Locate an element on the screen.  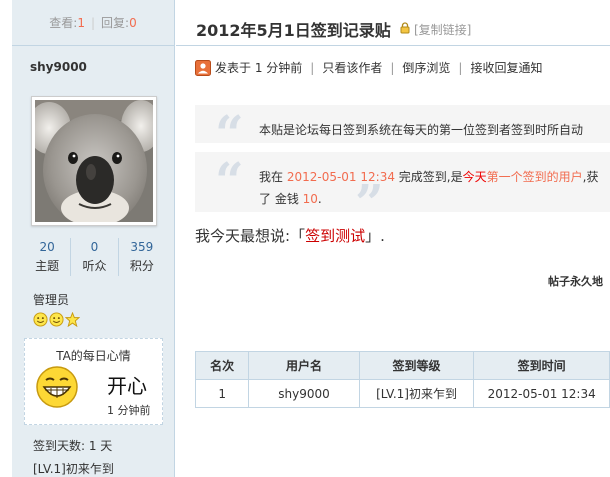
today-text: 今天 is located at coordinates (474, 177).